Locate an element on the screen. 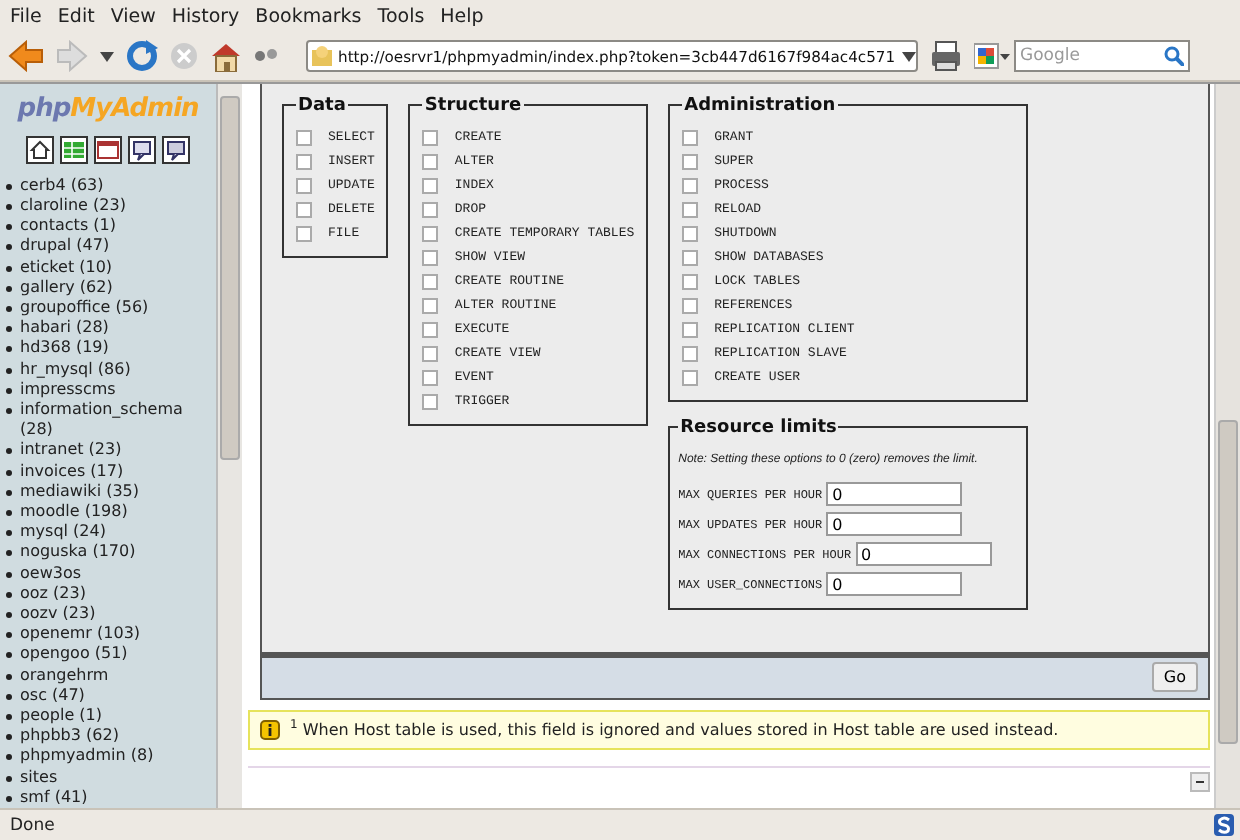 This screenshot has width=1240, height=840. database-link: gallery (62) is located at coordinates (66, 287).